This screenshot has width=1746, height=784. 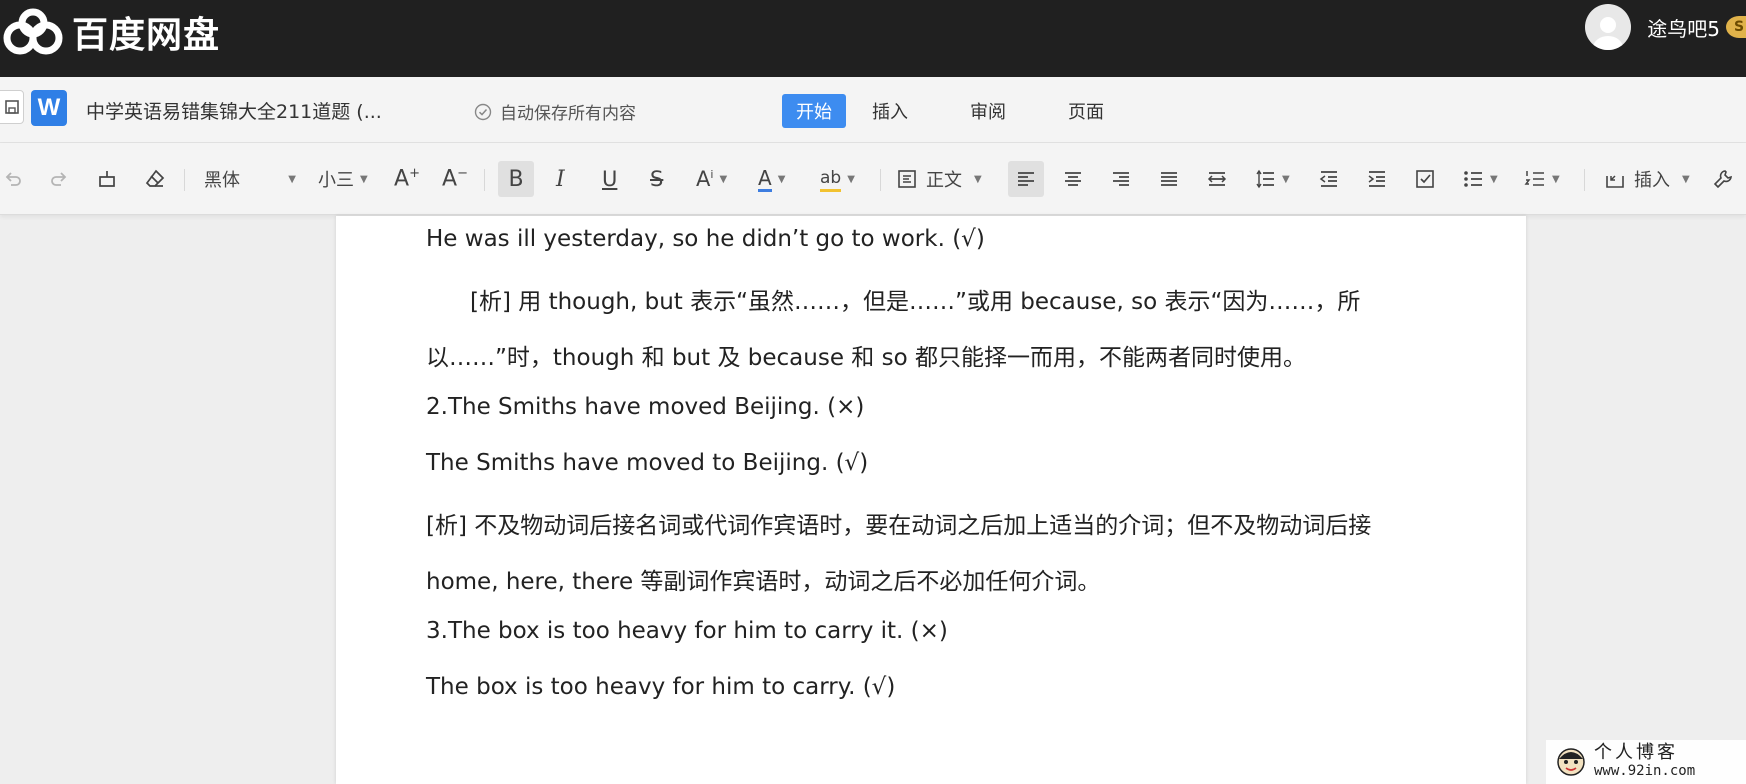 I want to click on line-spacing-icon, so click(x=1265, y=179).